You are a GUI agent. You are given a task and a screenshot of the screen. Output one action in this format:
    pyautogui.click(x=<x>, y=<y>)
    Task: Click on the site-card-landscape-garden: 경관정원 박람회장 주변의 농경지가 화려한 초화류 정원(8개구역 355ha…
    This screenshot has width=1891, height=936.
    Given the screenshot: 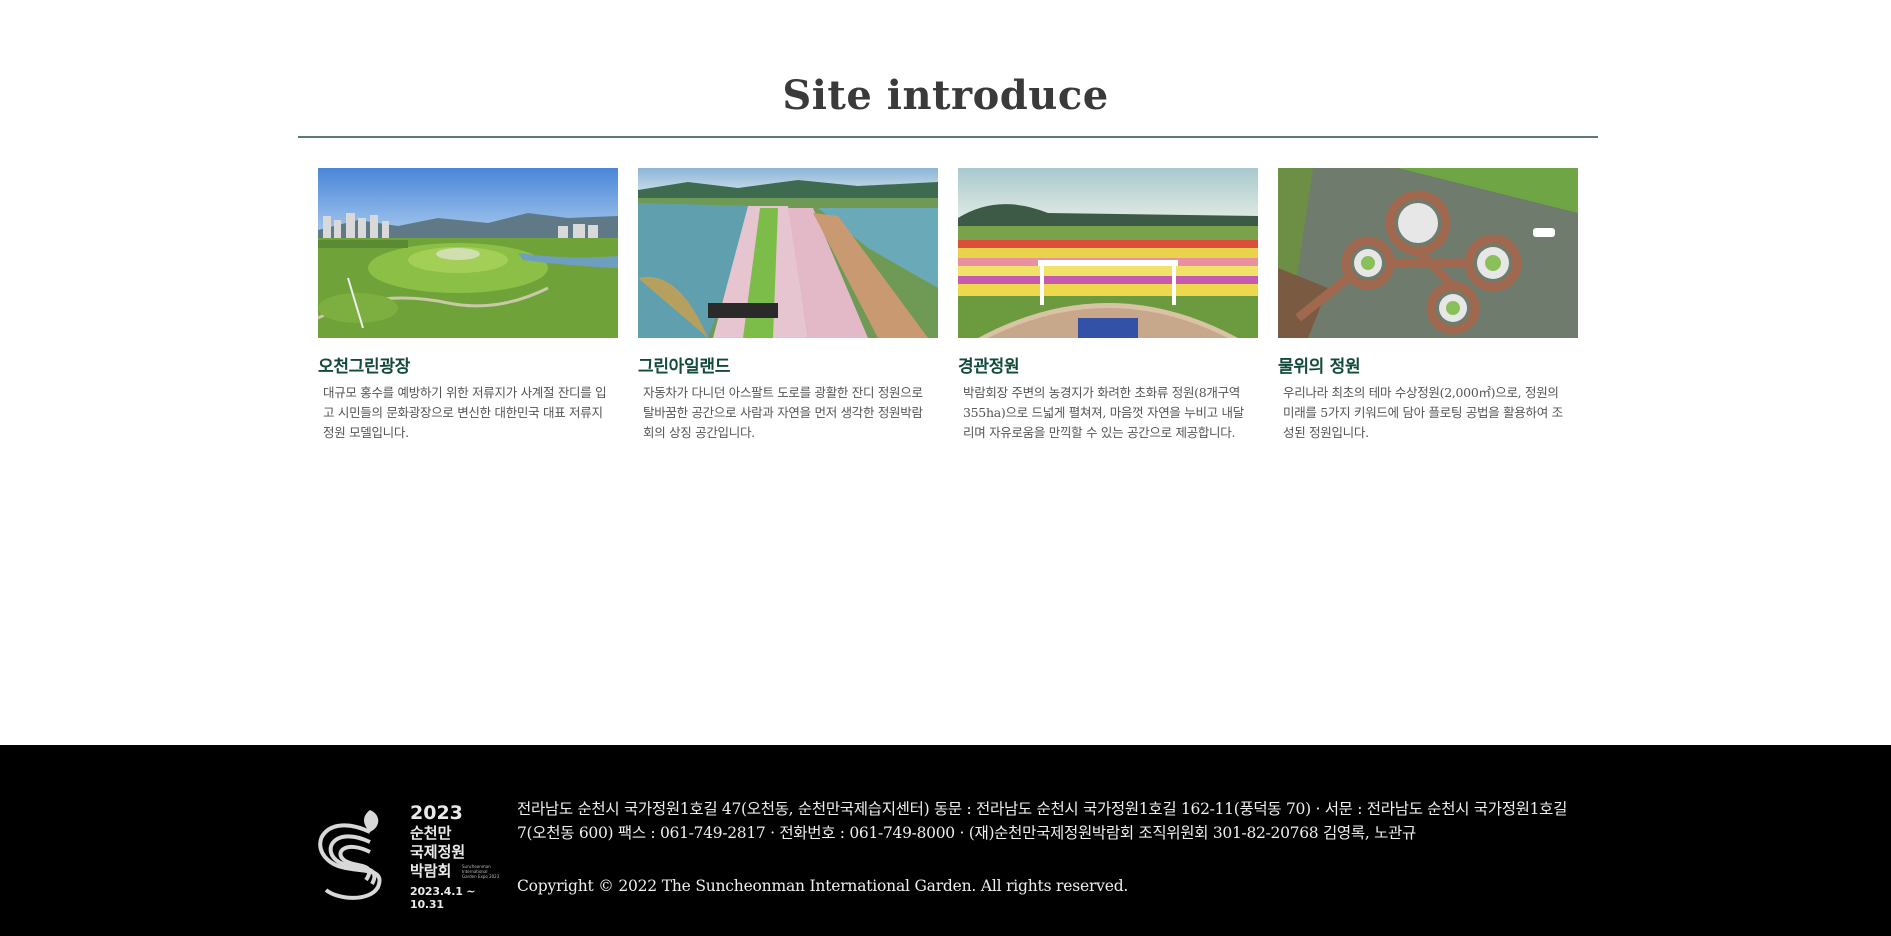 What is the action you would take?
    pyautogui.click(x=1108, y=305)
    